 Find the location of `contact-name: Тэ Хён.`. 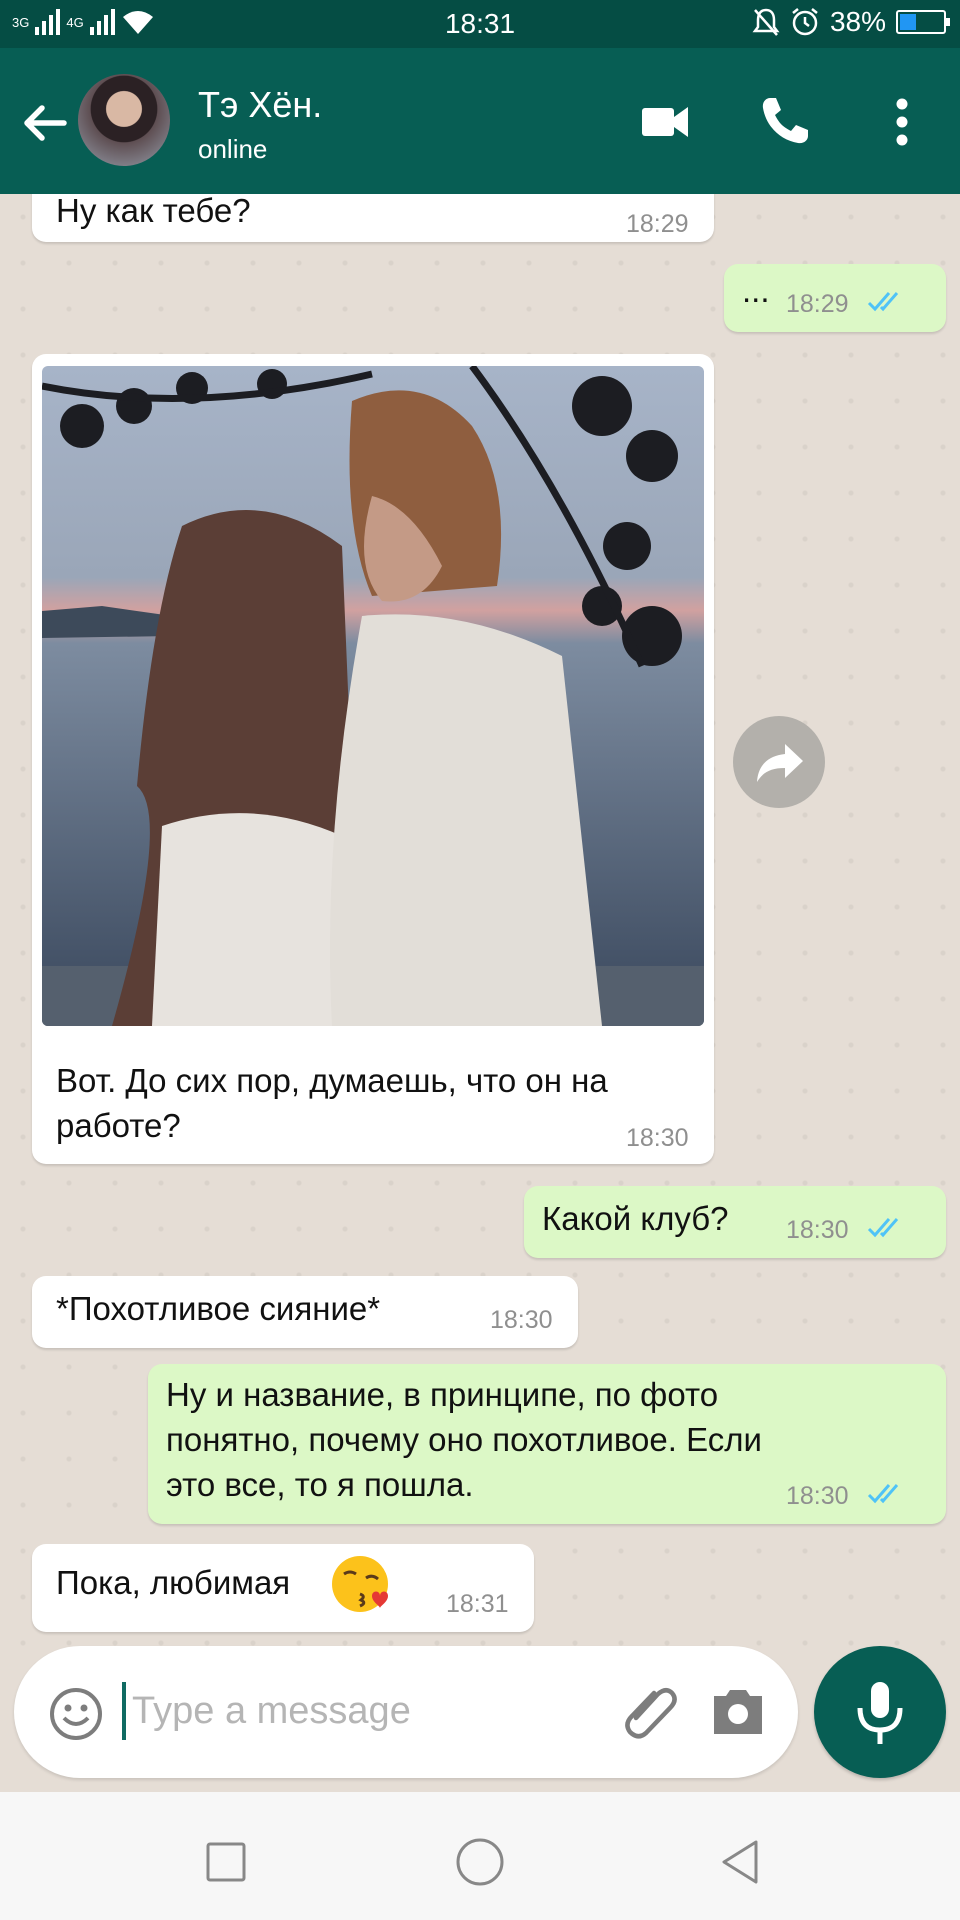

contact-name: Тэ Хён. is located at coordinates (260, 105).